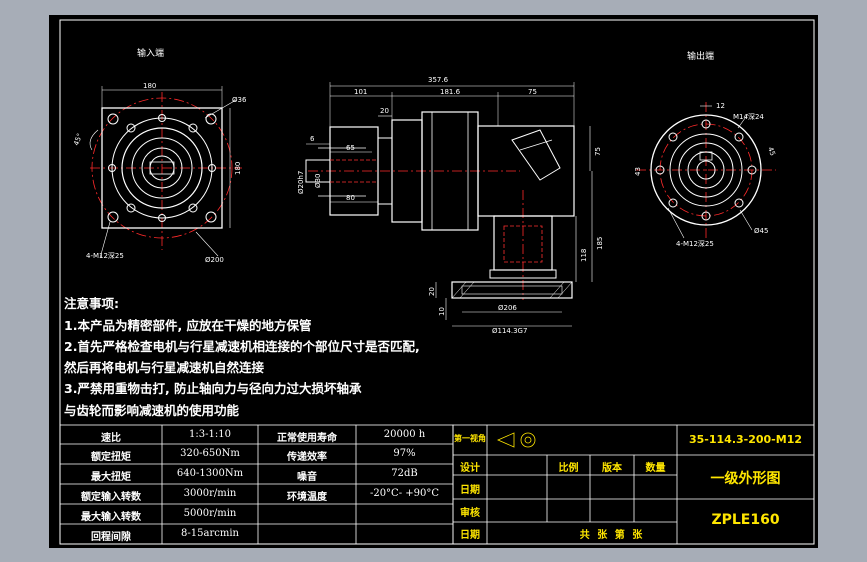 This screenshot has height=562, width=867. Describe the element at coordinates (450, 92) in the screenshot. I see `side-d181-dim: 181.6` at that location.